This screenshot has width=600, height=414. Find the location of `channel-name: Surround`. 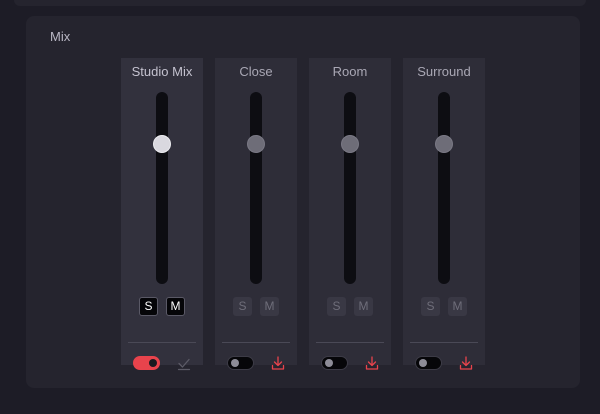

channel-name: Surround is located at coordinates (444, 71).